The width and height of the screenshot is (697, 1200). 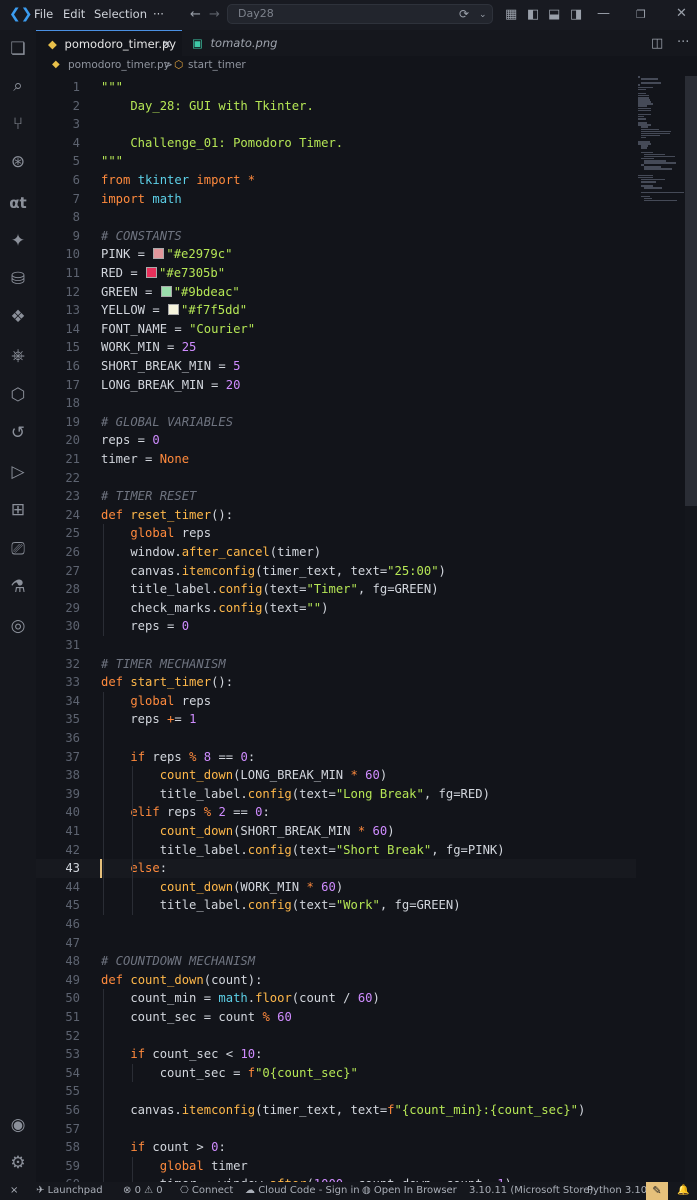 What do you see at coordinates (531, 1190) in the screenshot?
I see `interpreter-item: 3.10.11 (Microsoft Store)` at bounding box center [531, 1190].